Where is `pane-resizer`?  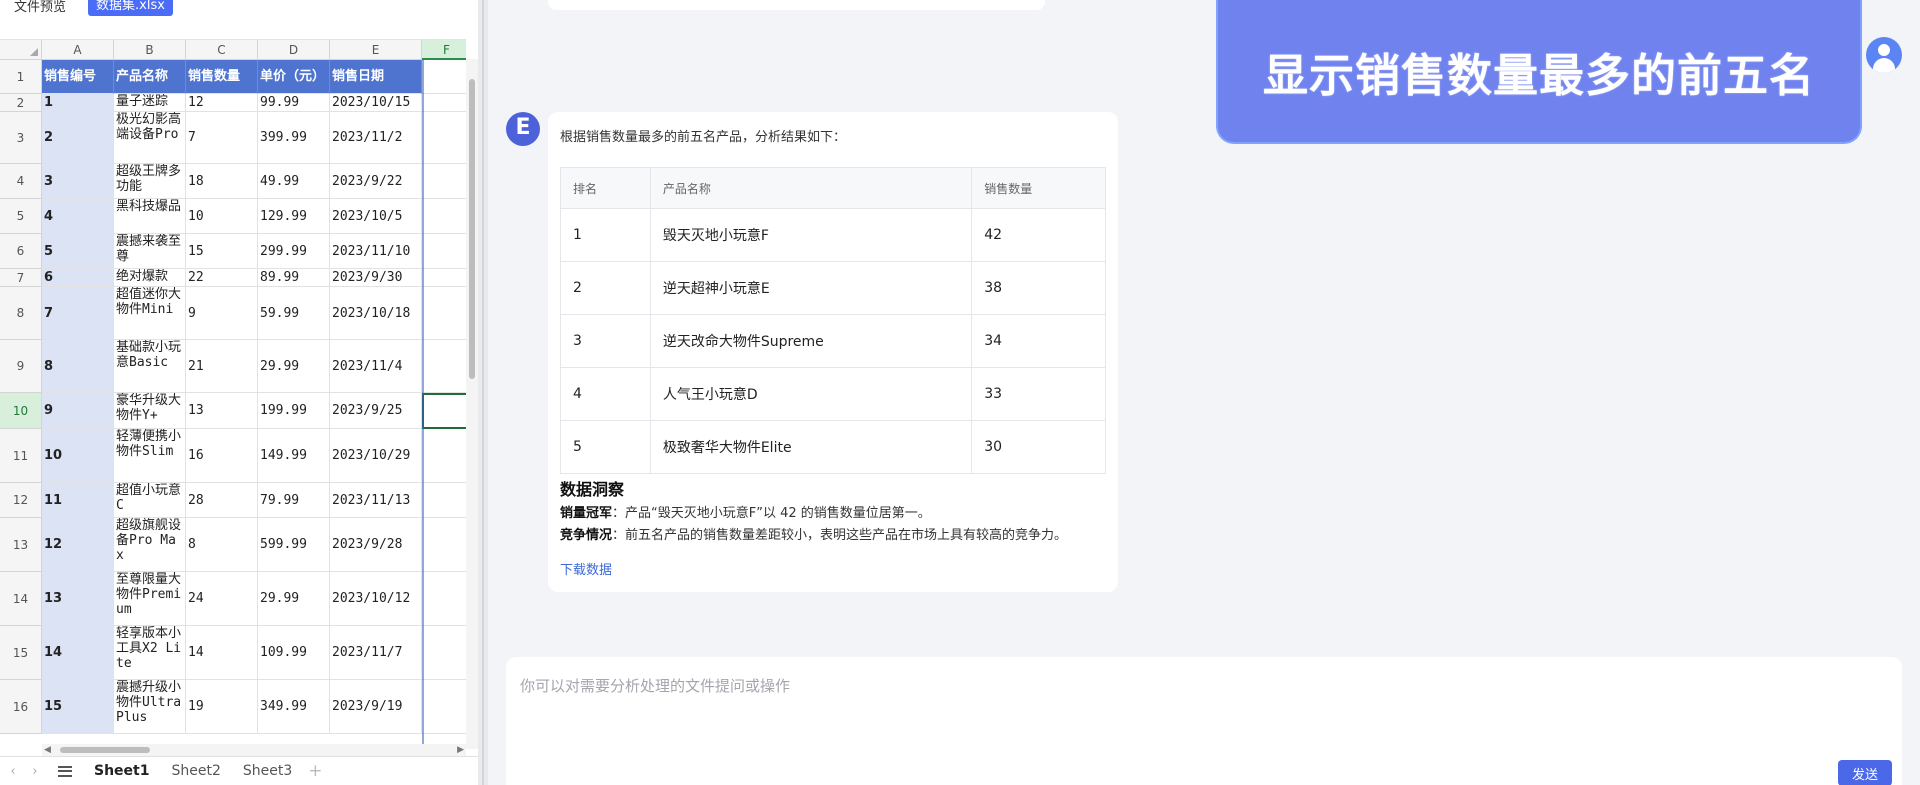
pane-resizer is located at coordinates (483, 392).